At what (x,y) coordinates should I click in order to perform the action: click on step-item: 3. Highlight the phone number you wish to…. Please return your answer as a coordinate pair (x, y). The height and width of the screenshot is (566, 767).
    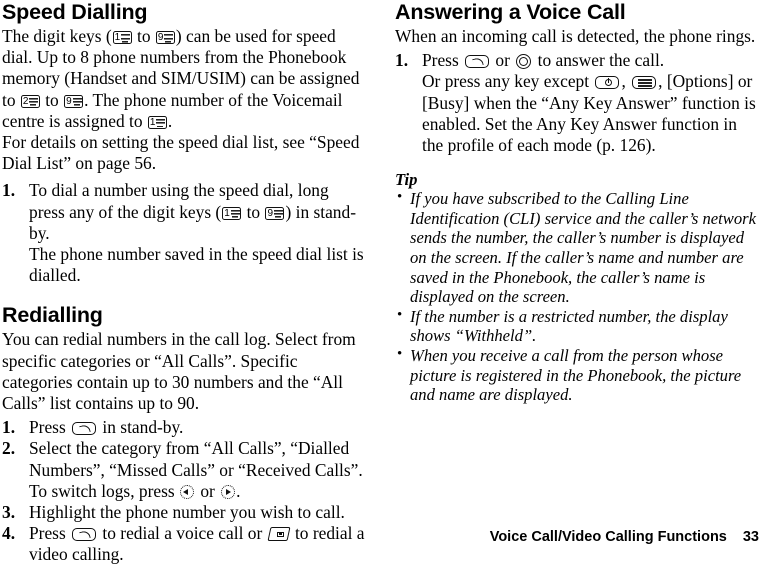
    Looking at the image, I should click on (183, 512).